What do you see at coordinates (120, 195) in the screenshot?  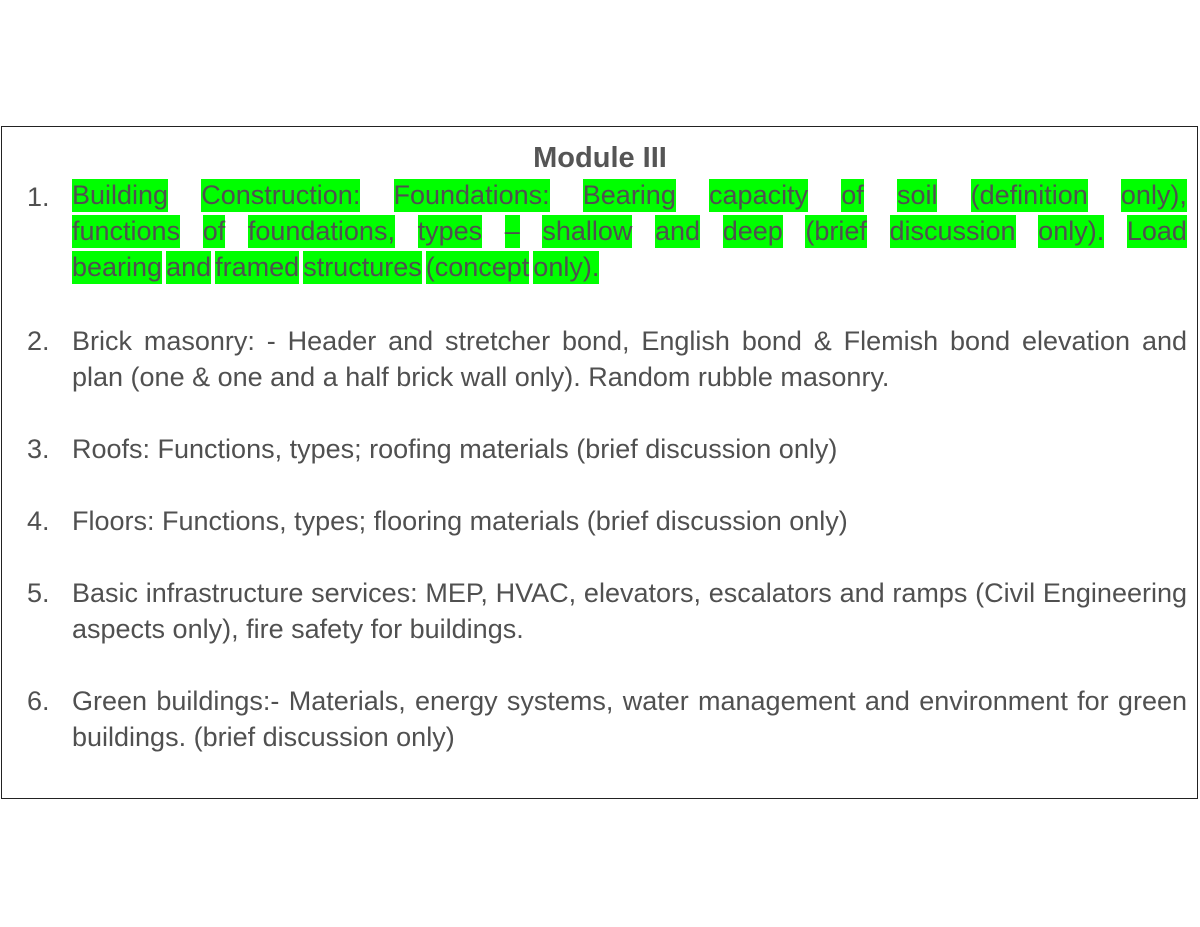 I see `highlighted-word: Building` at bounding box center [120, 195].